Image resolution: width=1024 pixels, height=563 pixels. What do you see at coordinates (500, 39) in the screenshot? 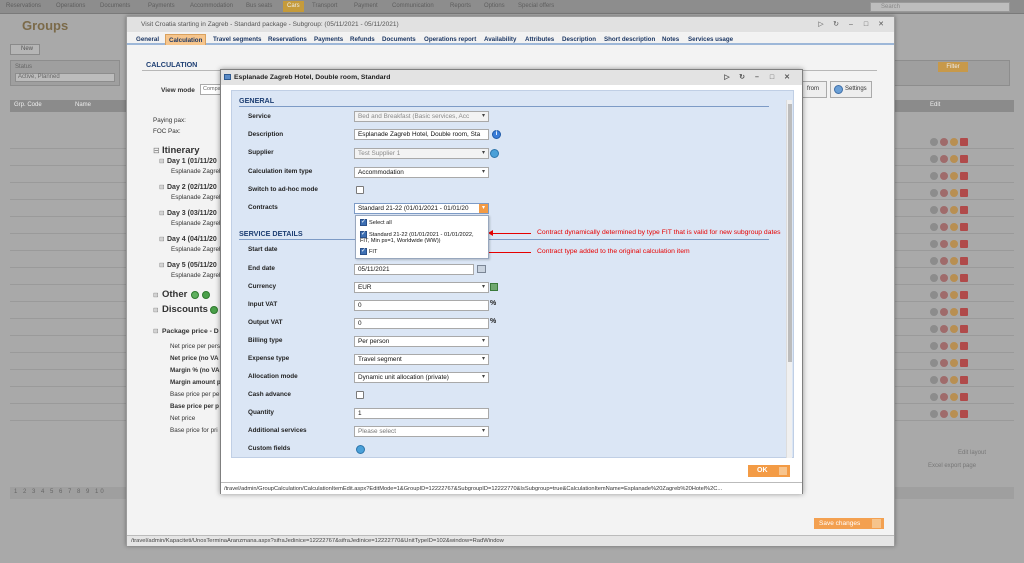
I see `tab-availability: Availability` at bounding box center [500, 39].